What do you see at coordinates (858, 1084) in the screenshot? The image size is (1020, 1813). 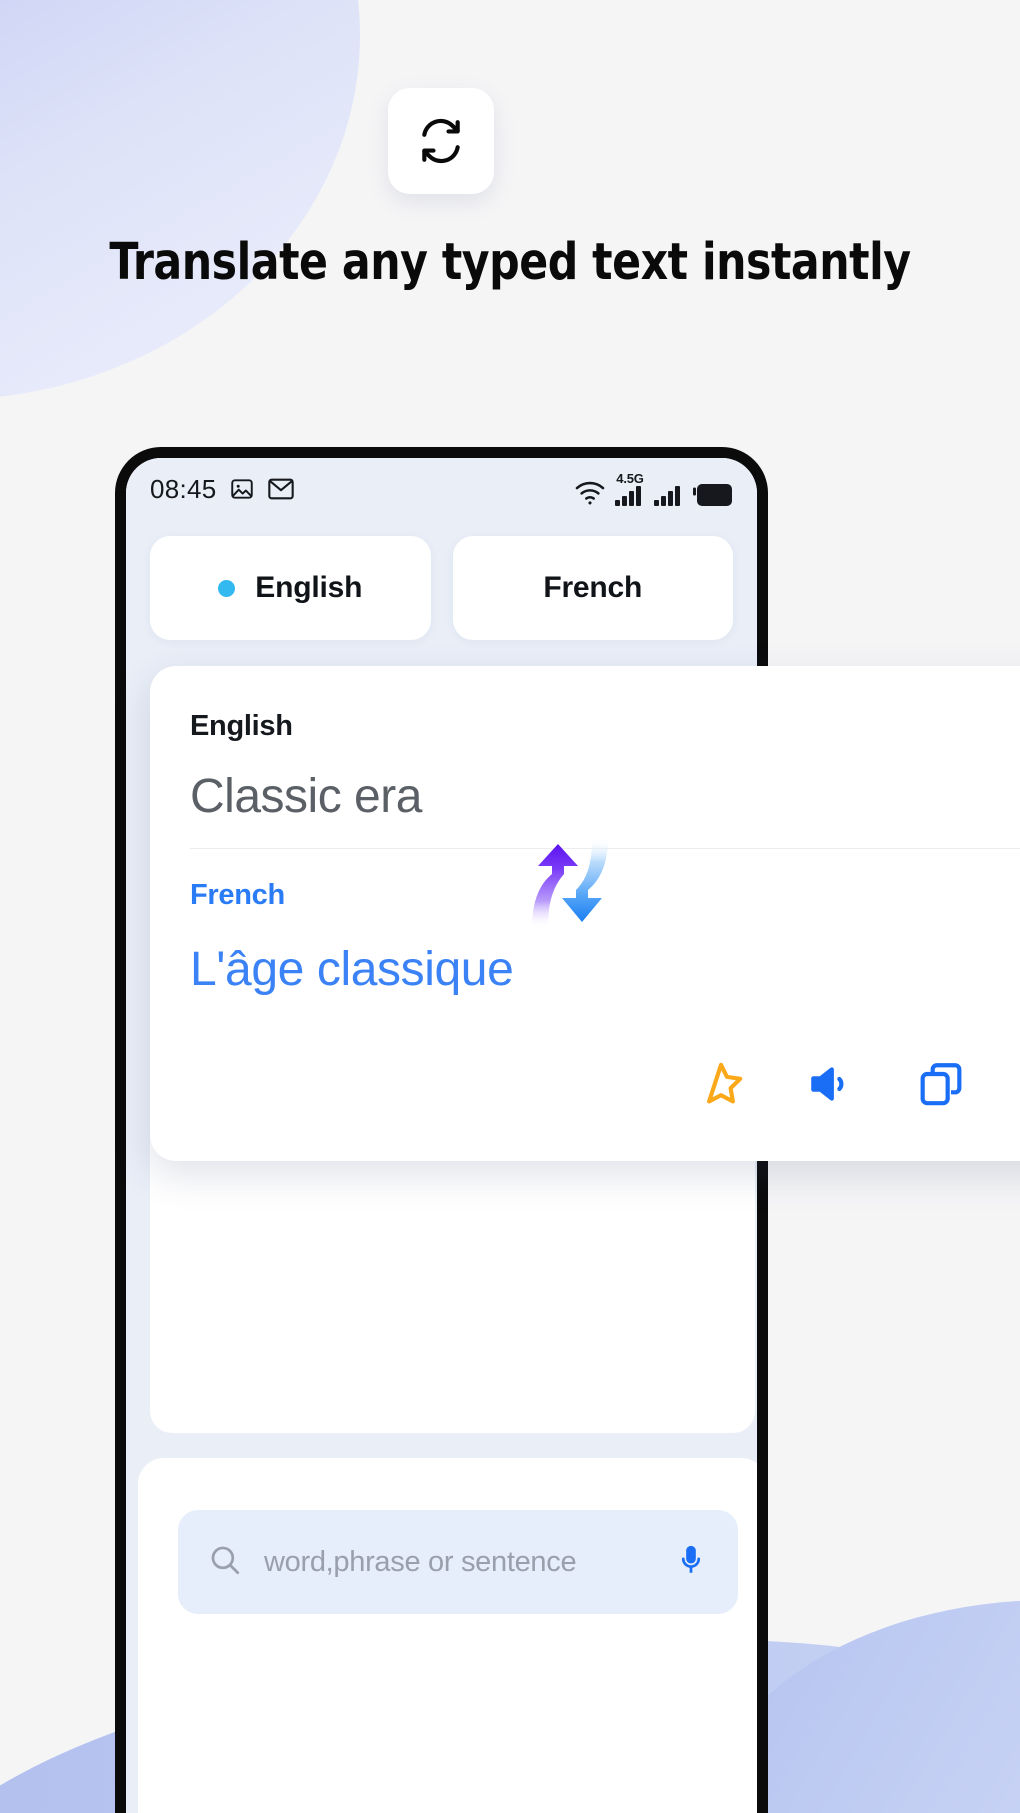 I see `card-action-bar` at bounding box center [858, 1084].